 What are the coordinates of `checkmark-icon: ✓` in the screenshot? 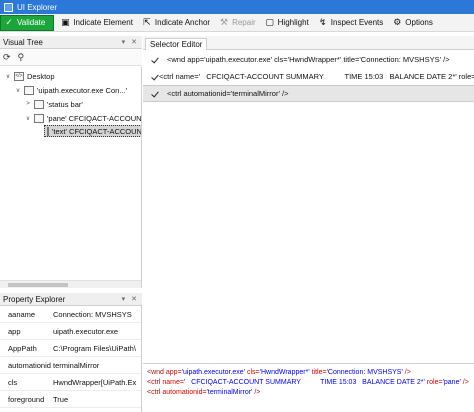 It's located at (9, 22).